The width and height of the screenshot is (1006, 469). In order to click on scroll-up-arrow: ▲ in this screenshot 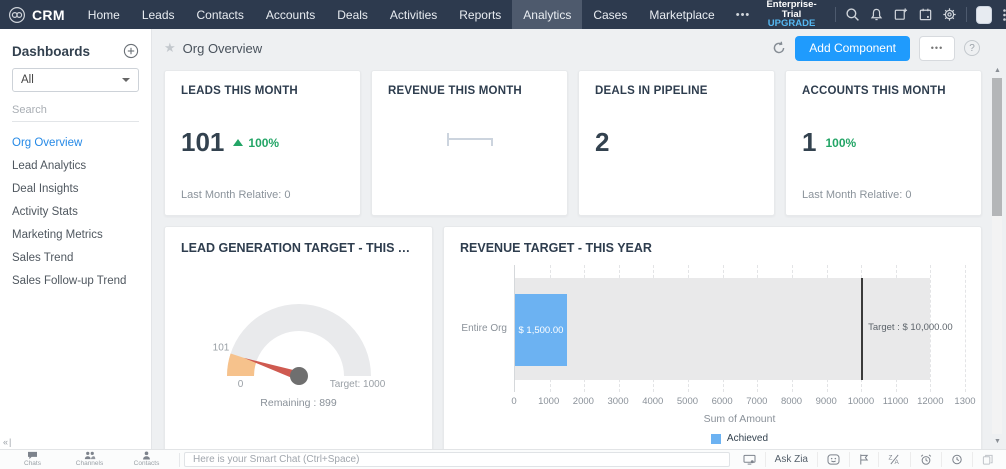, I will do `click(997, 70)`.